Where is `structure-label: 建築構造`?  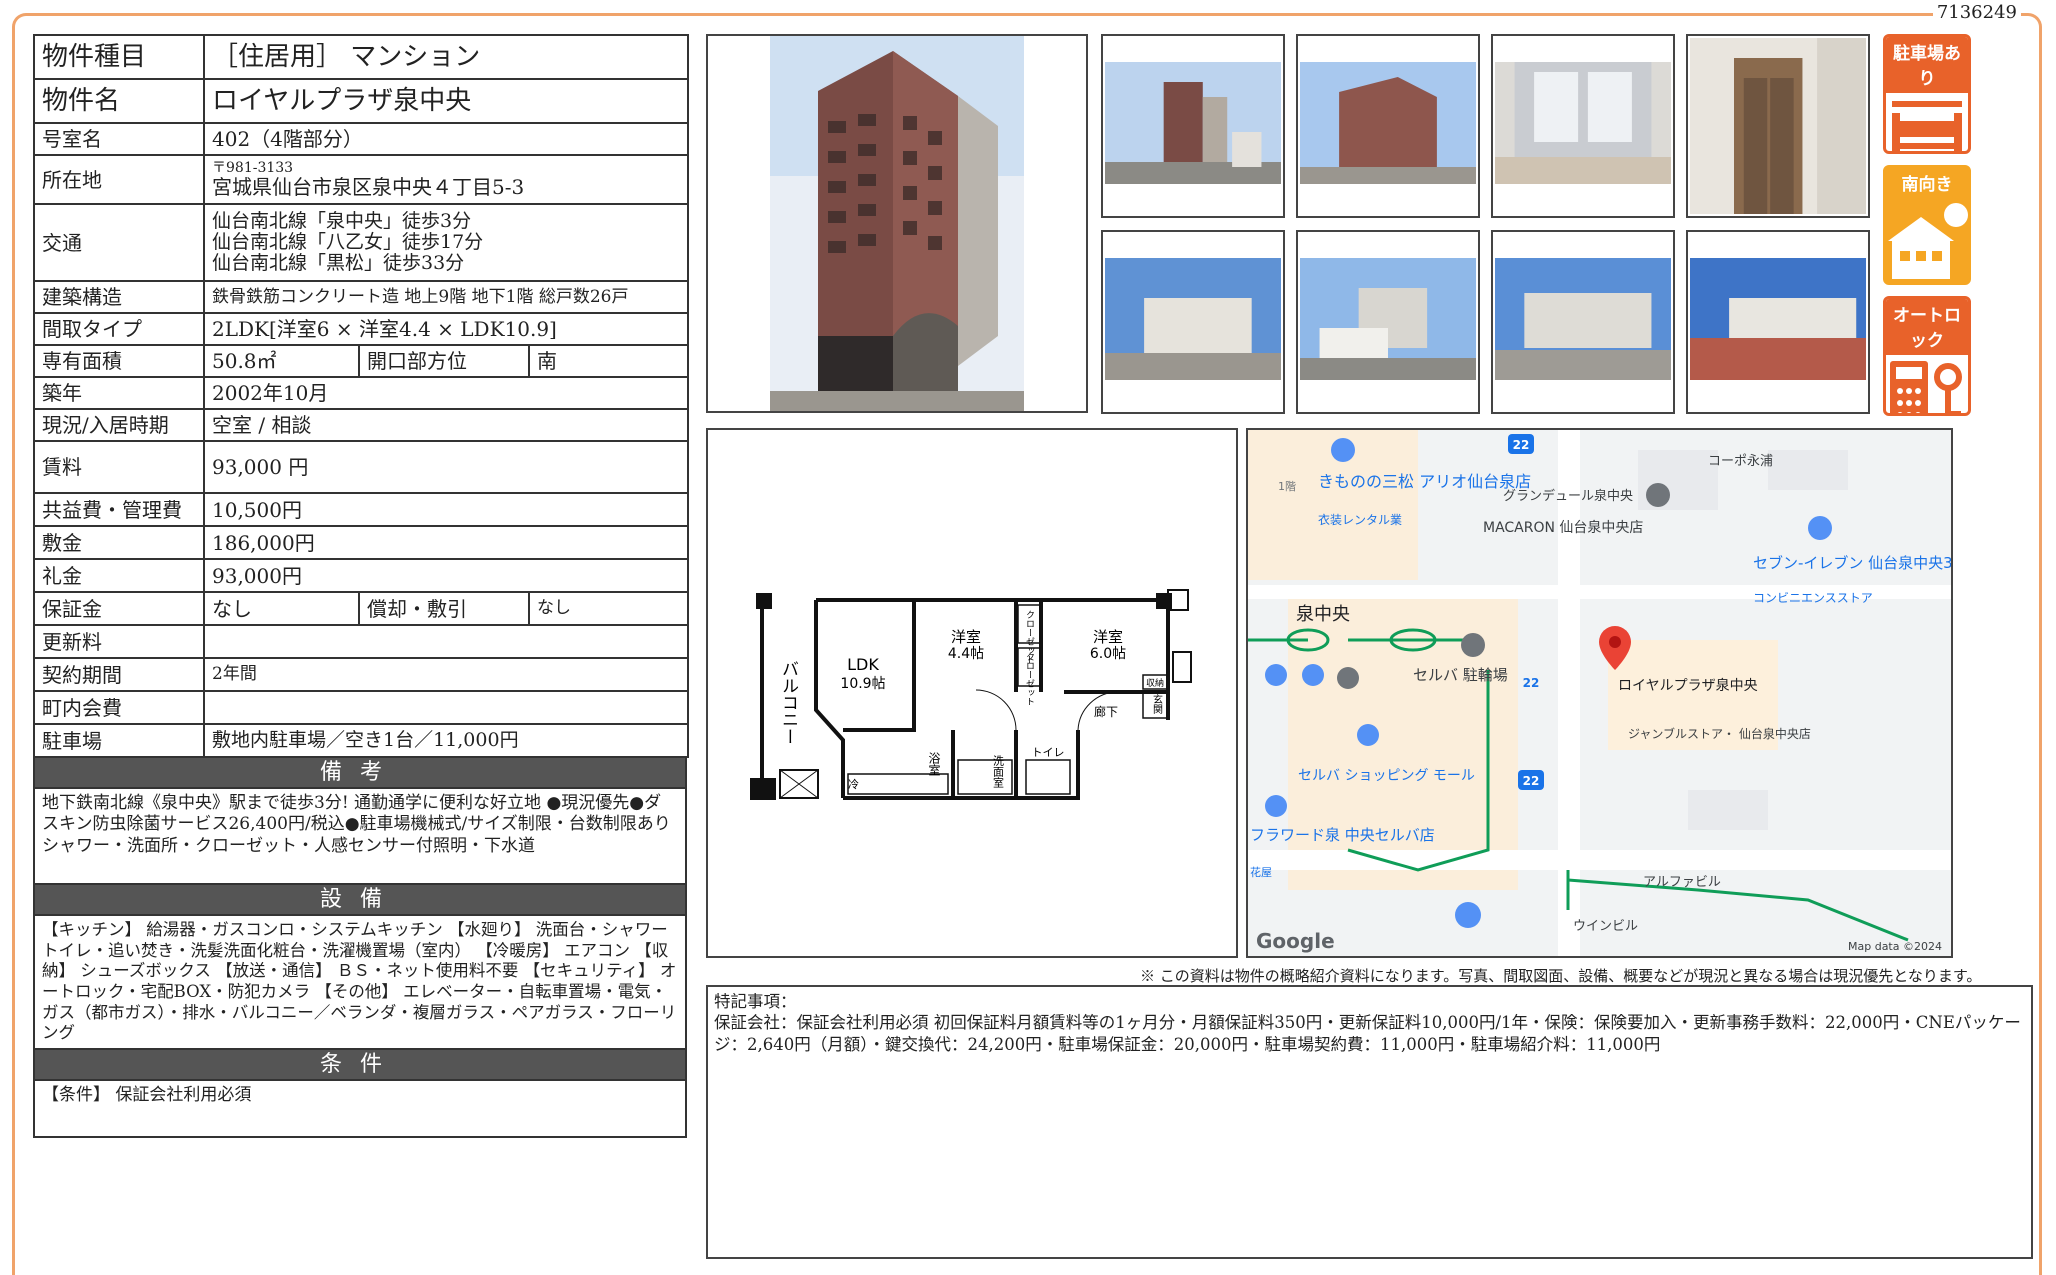 structure-label: 建築構造 is located at coordinates (119, 297).